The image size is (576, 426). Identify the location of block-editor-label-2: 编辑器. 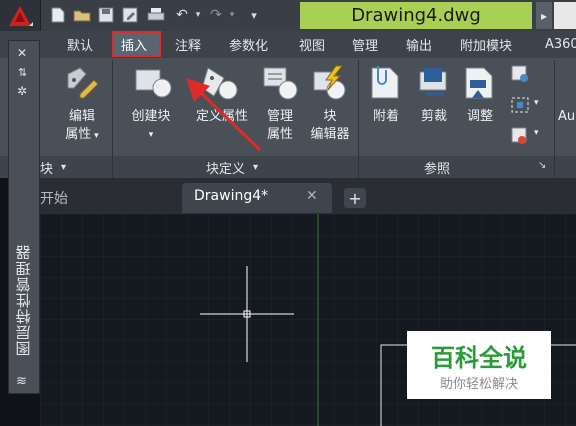
(330, 134).